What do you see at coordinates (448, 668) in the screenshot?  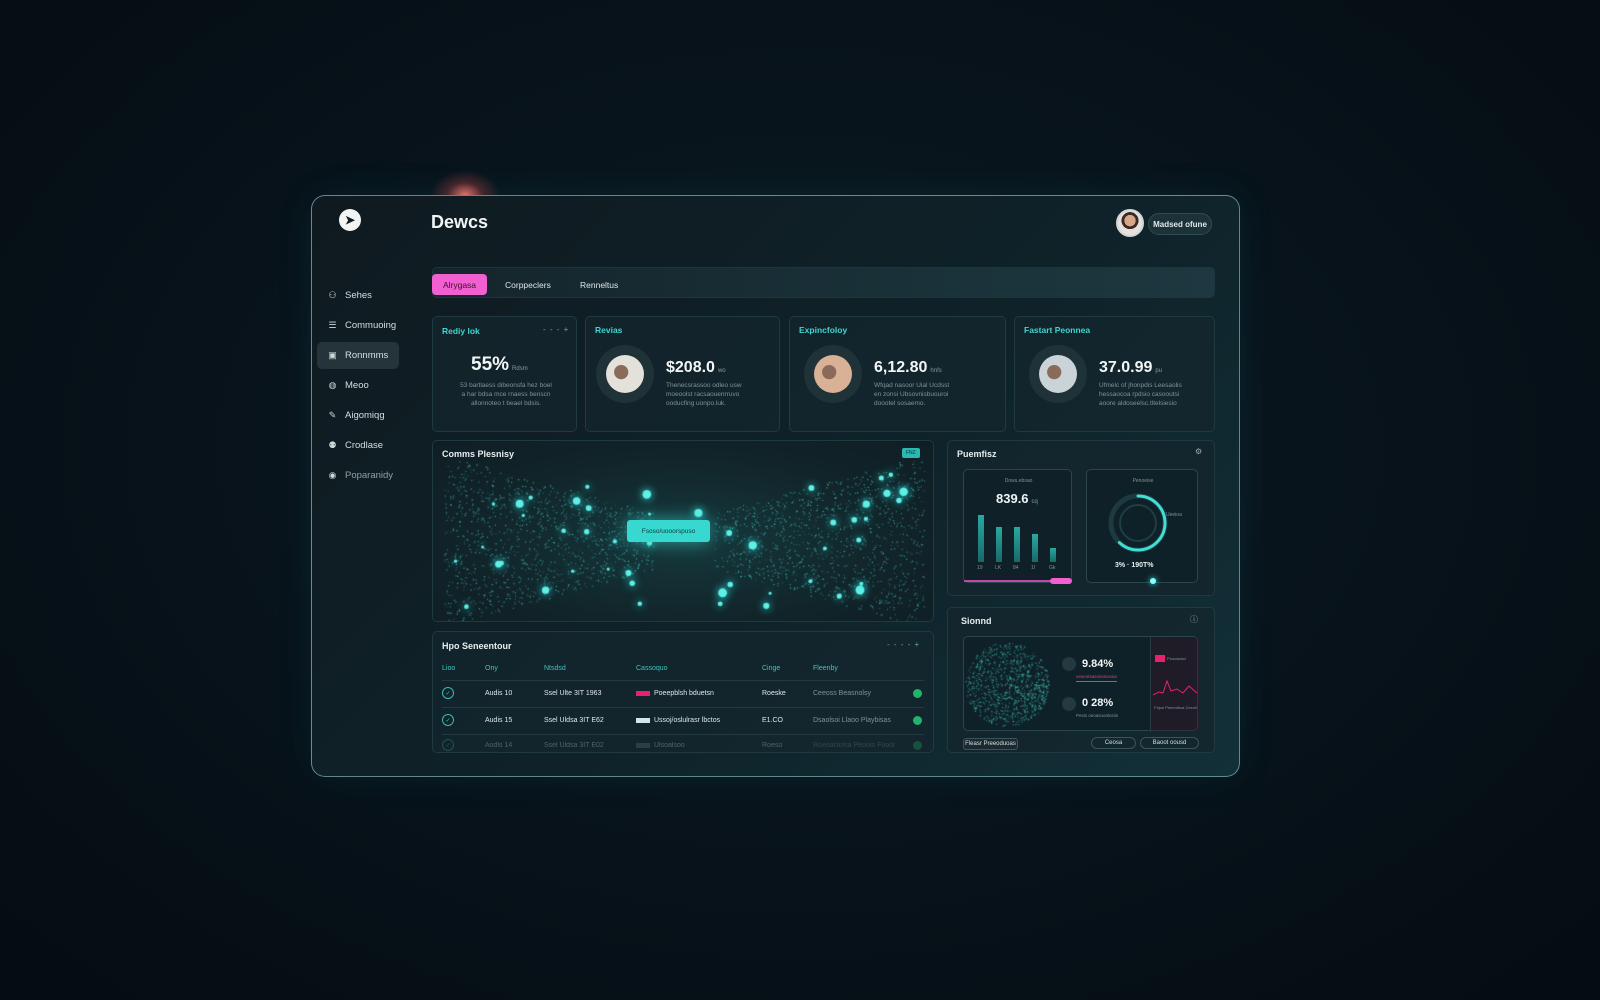 I see `column-header: Lioo` at bounding box center [448, 668].